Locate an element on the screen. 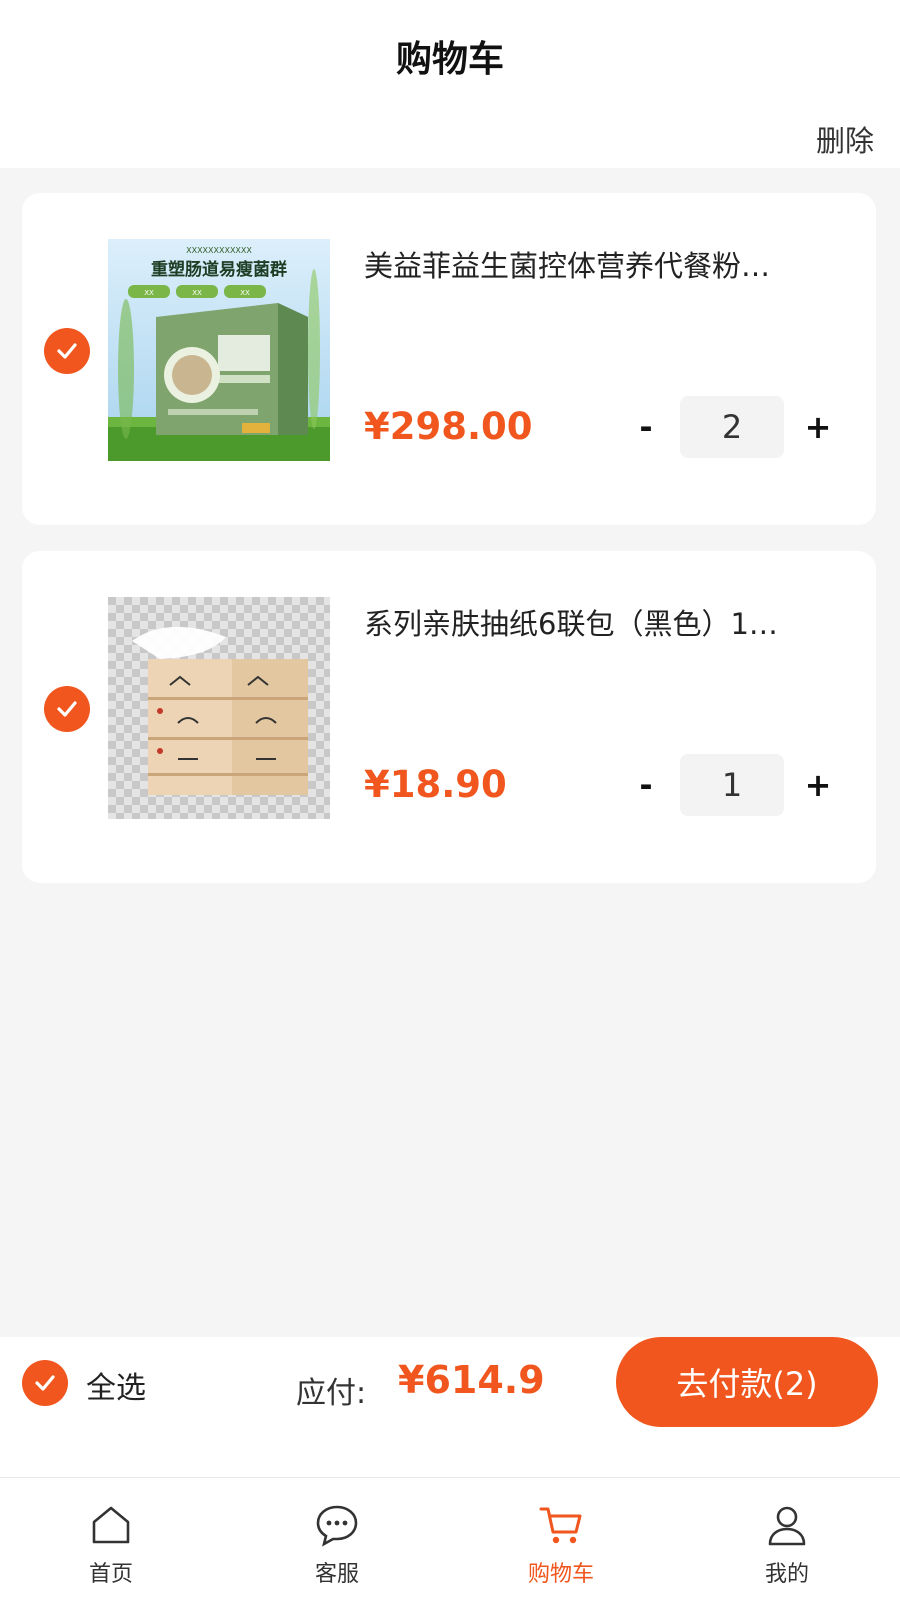 Image resolution: width=900 pixels, height=1600 pixels. quantity-input: 2 is located at coordinates (732, 427).